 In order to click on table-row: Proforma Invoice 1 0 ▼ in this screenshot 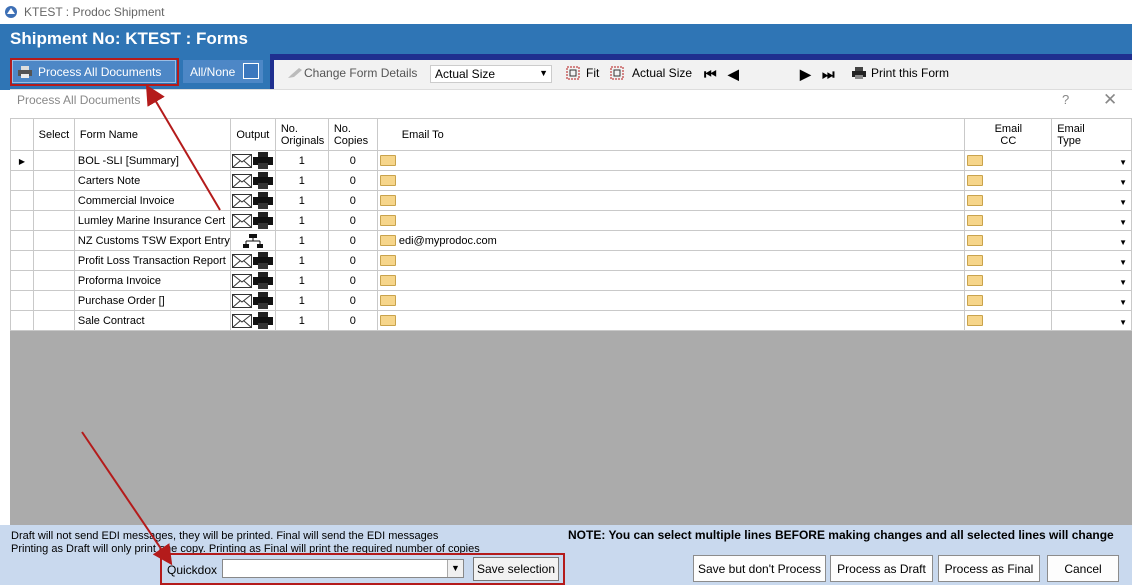, I will do `click(571, 280)`.